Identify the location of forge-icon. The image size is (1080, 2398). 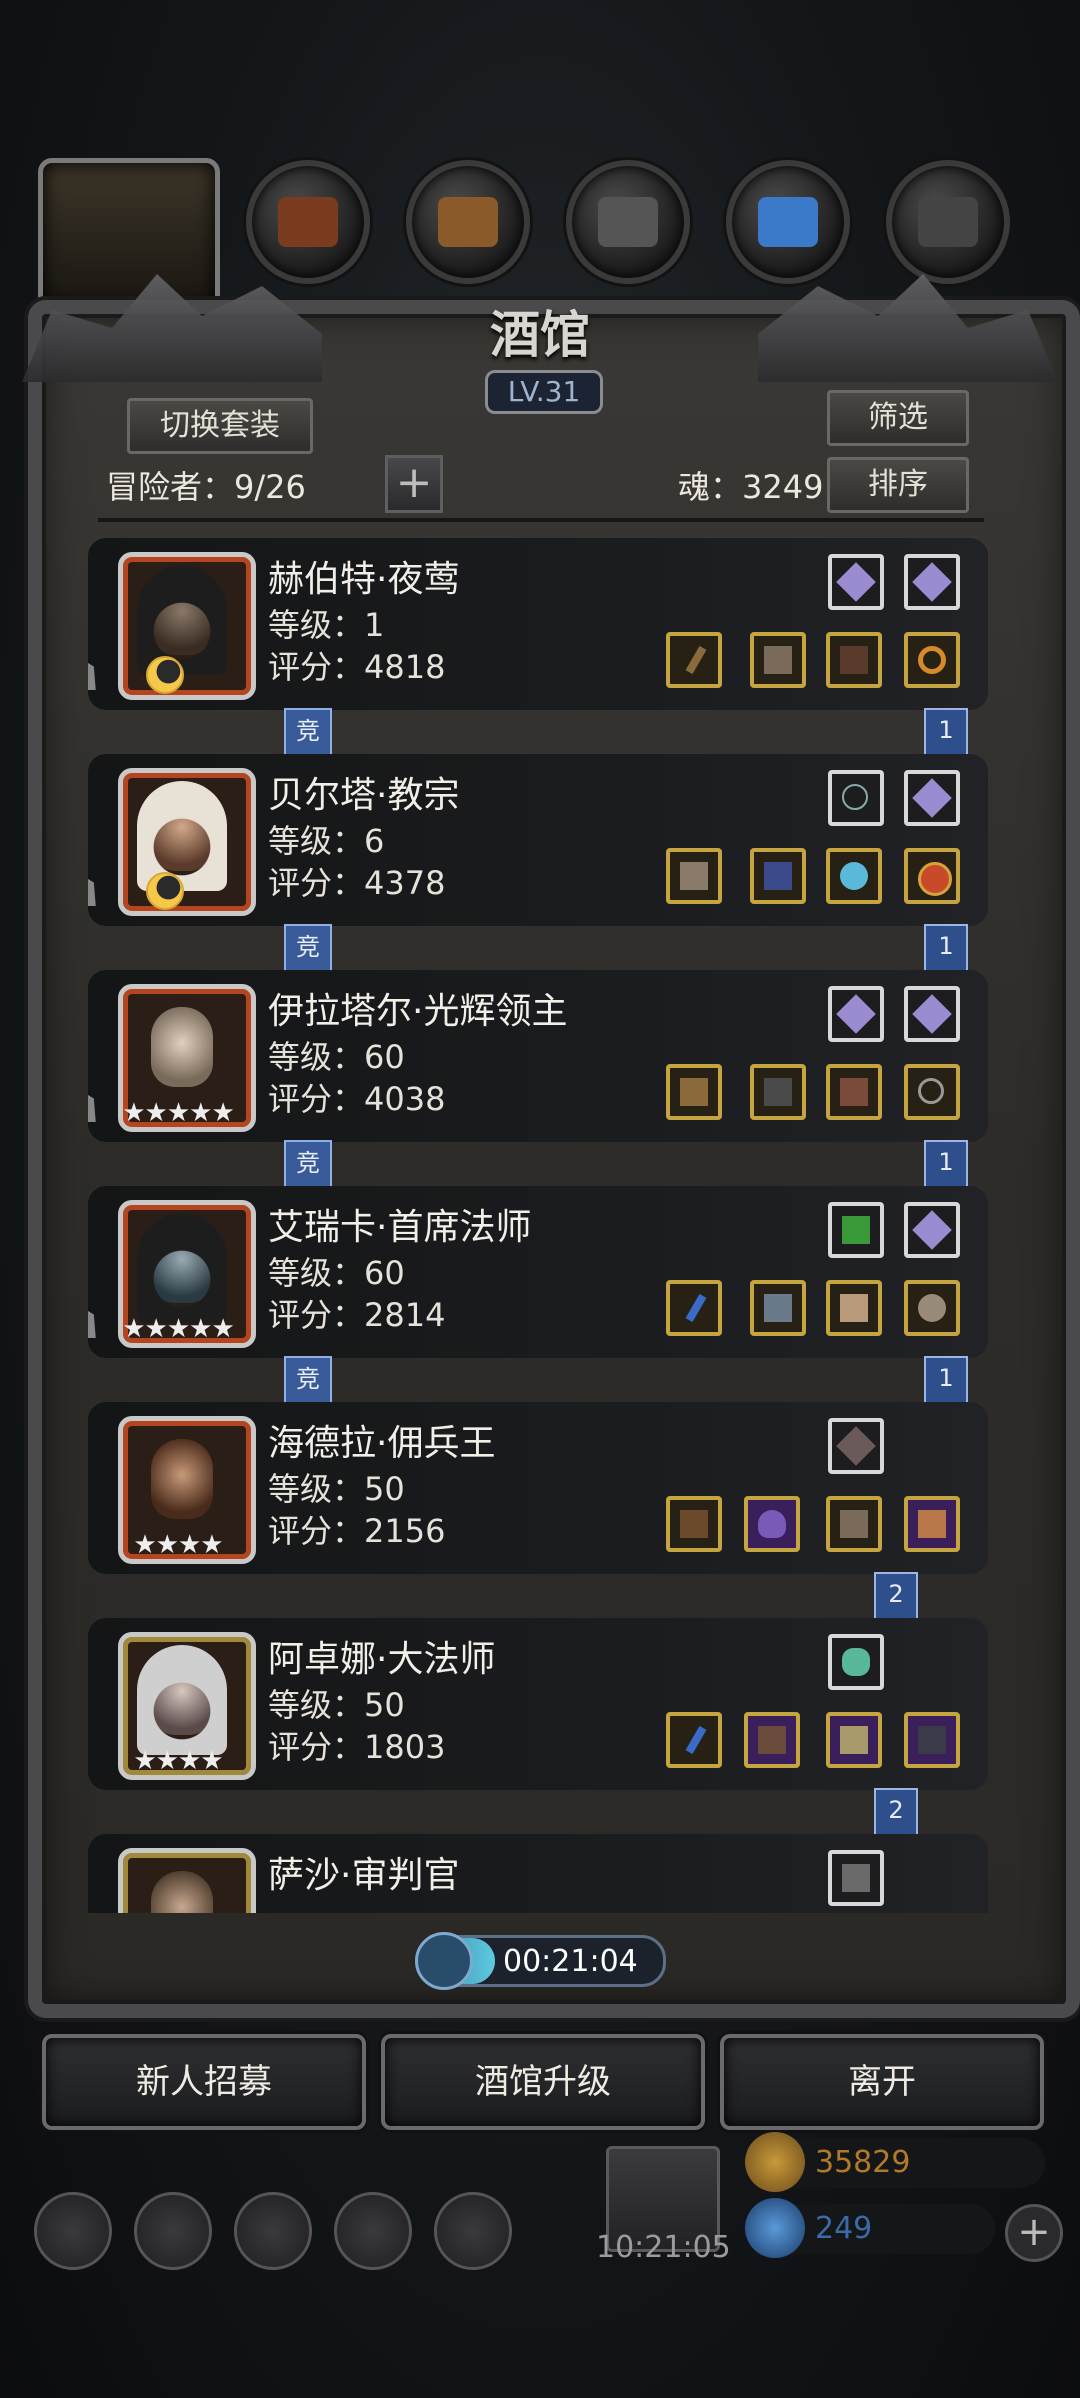
(948, 222).